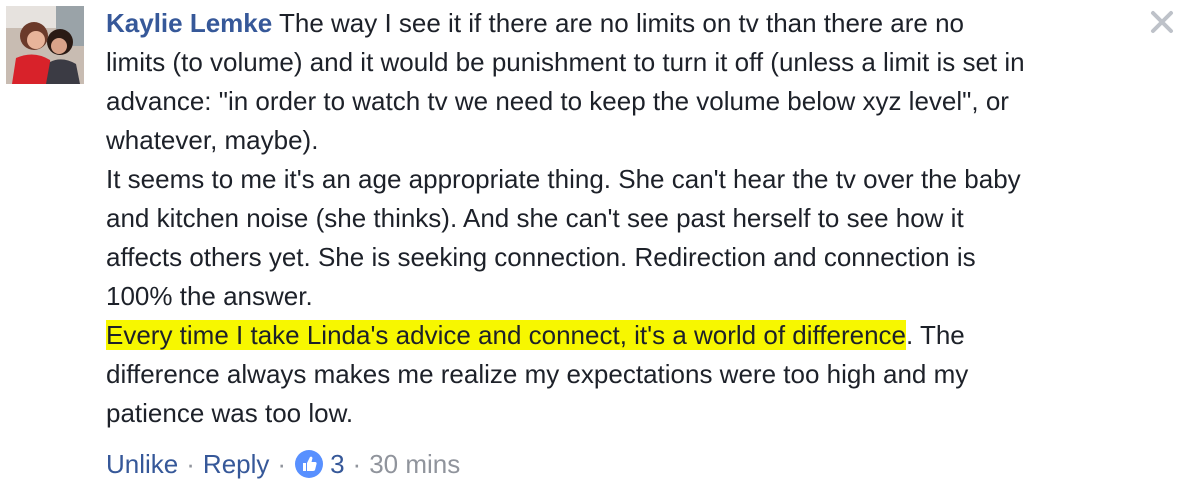 Image resolution: width=1185 pixels, height=484 pixels. What do you see at coordinates (1162, 22) in the screenshot?
I see `close-icon` at bounding box center [1162, 22].